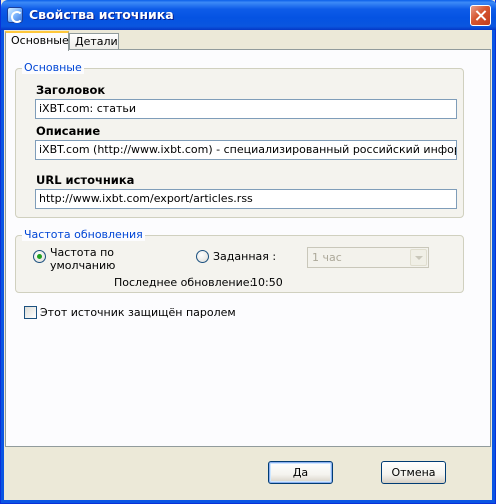  I want to click on default-frequency-label-line2: умолчанию, so click(83, 265).